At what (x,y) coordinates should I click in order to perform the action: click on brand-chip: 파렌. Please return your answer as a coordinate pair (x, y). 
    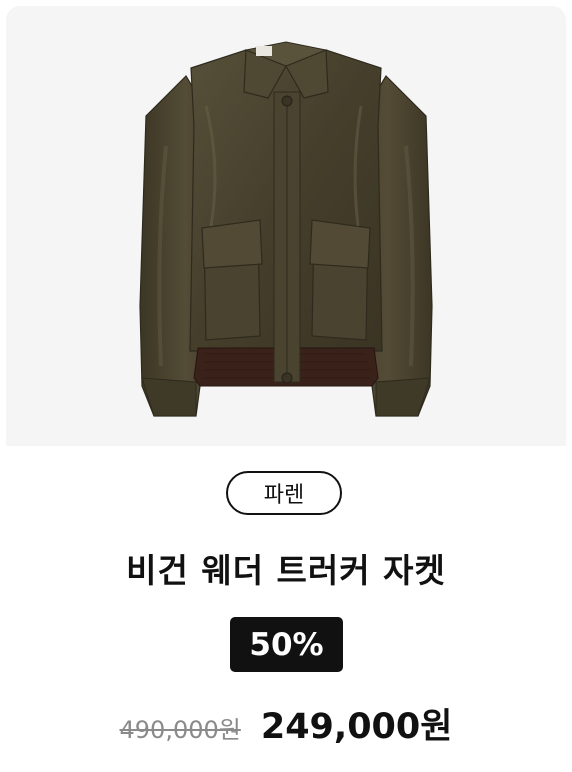
    Looking at the image, I should click on (284, 493).